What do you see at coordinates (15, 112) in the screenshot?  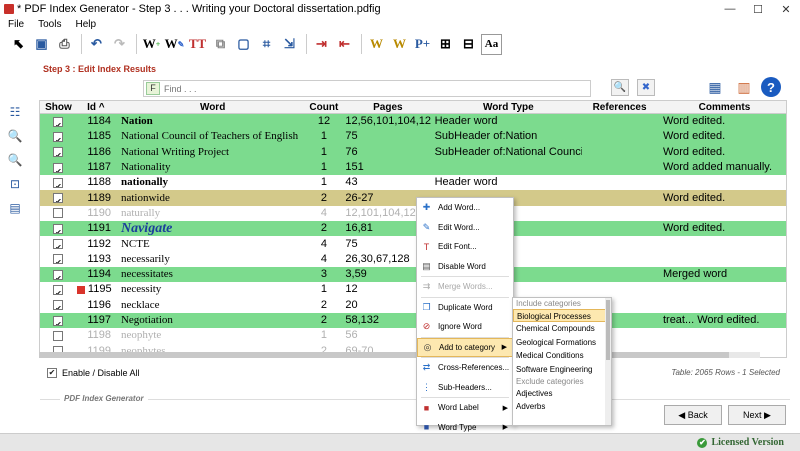 I see `list-view-icon: ☷` at bounding box center [15, 112].